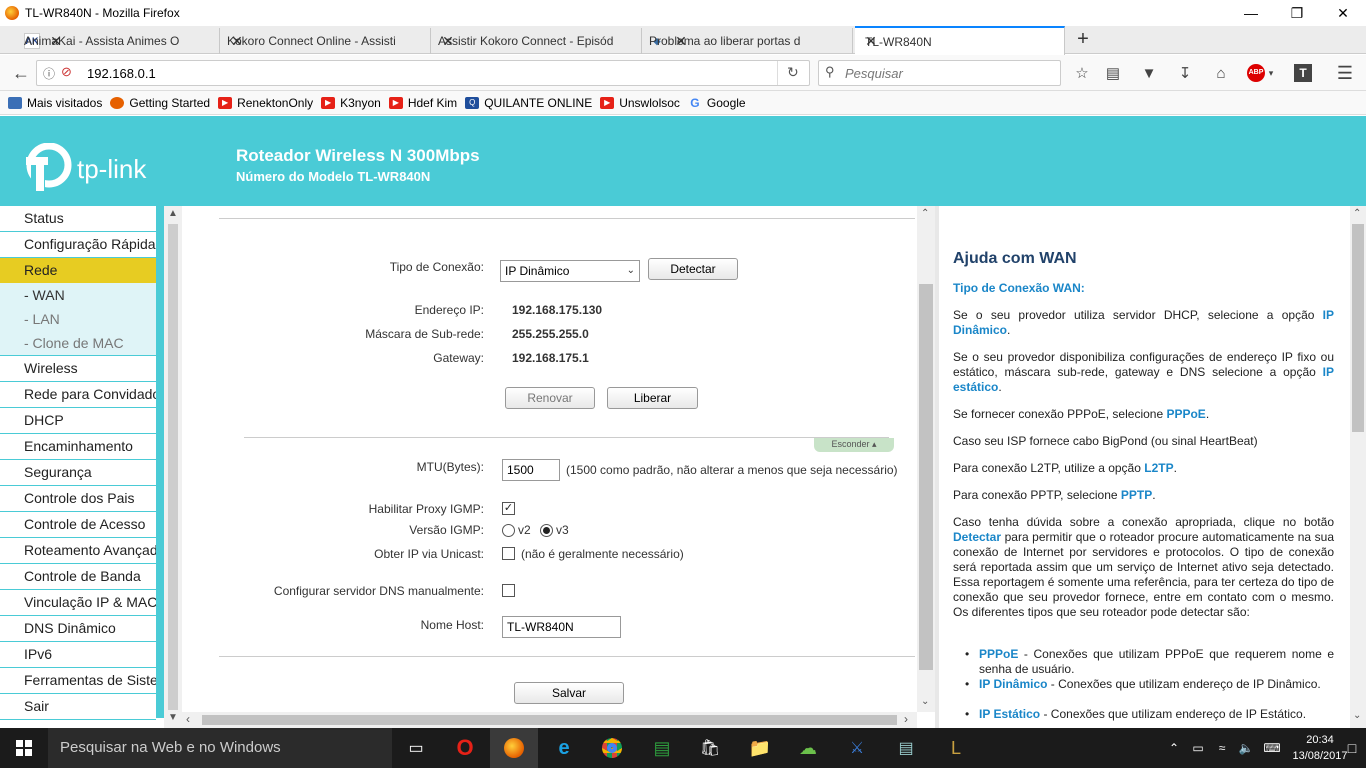 This screenshot has height=768, width=1366. I want to click on reading-list-icon: ▤, so click(1113, 73).